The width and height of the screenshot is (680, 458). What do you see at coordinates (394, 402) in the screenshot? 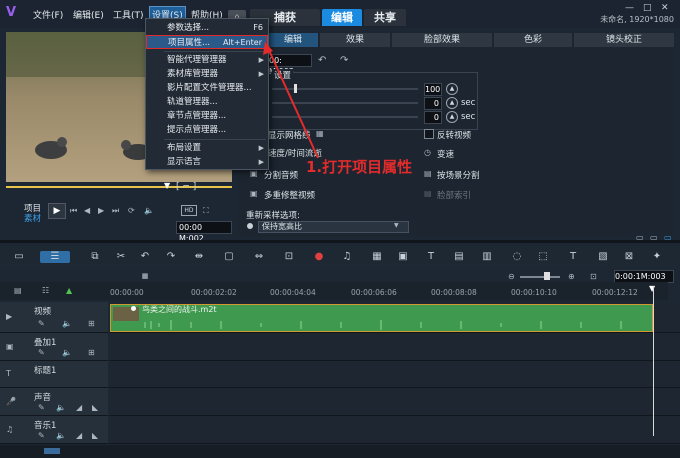
I see `track-body-voice` at bounding box center [394, 402].